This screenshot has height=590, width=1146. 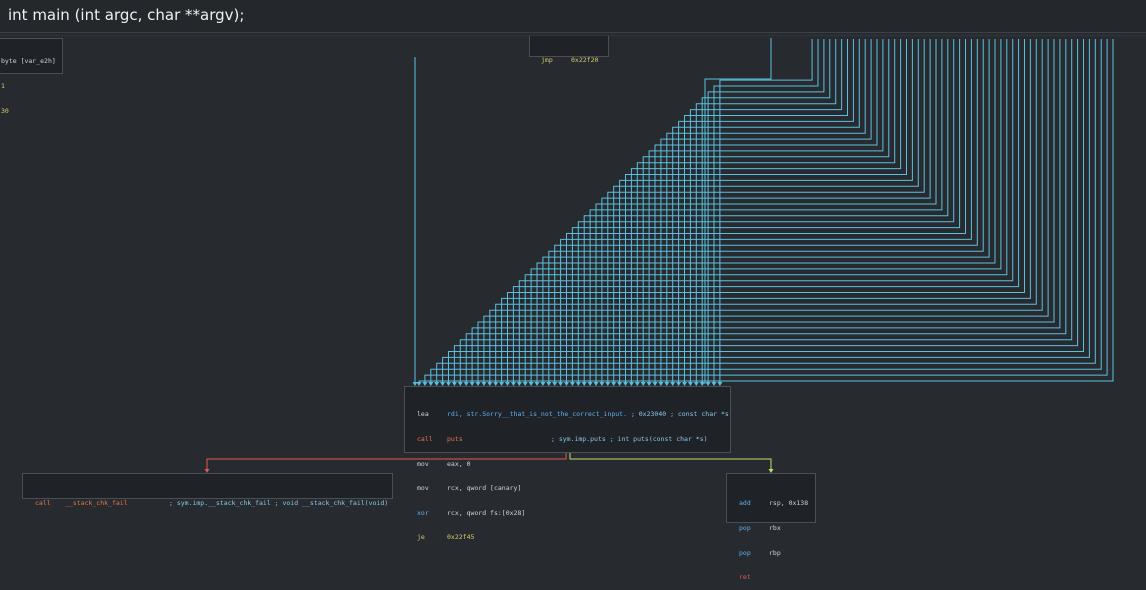 What do you see at coordinates (5, 110) in the screenshot?
I see `block-line: 30` at bounding box center [5, 110].